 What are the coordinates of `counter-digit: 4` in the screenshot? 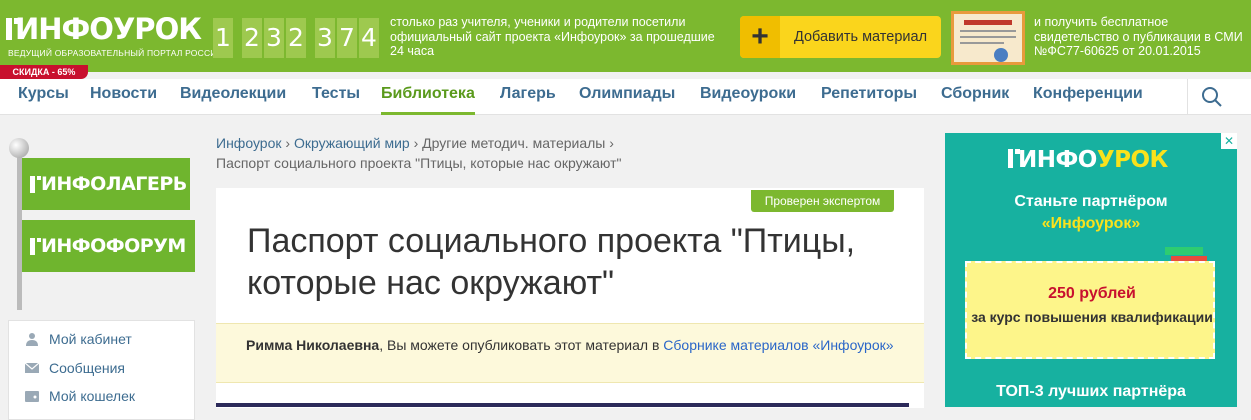 It's located at (369, 38).